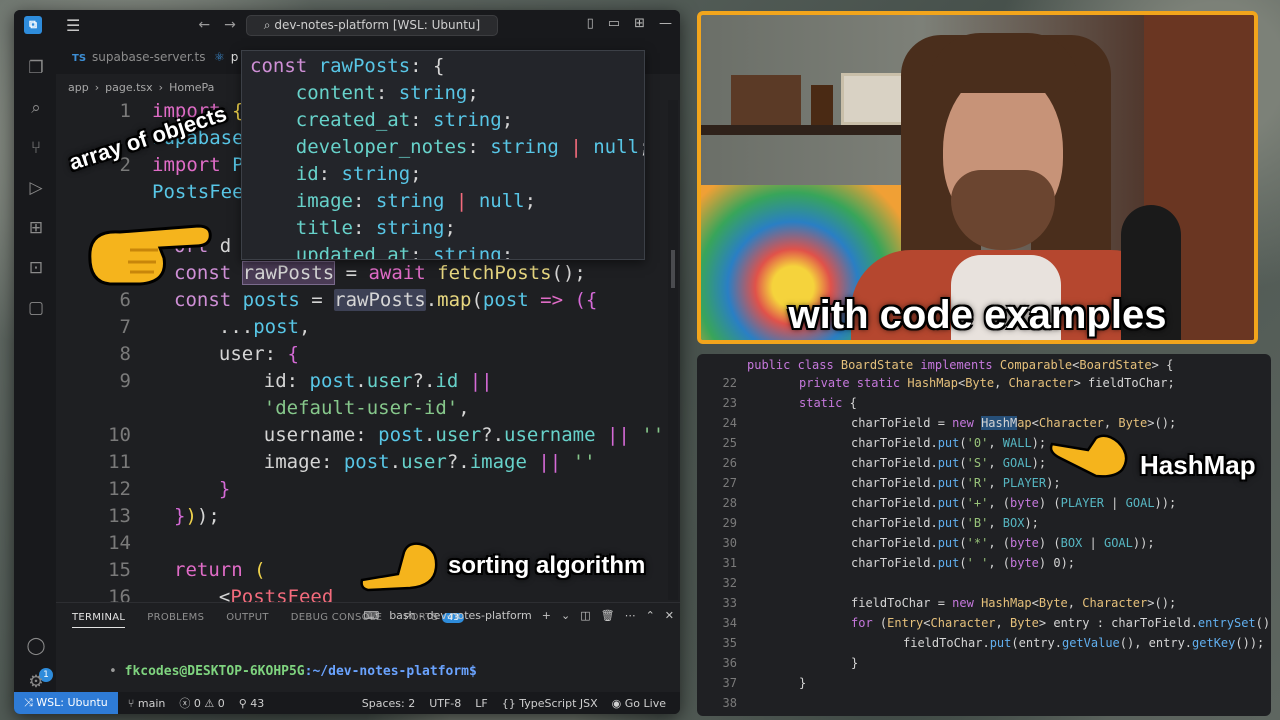 This screenshot has width=1280, height=720. What do you see at coordinates (669, 615) in the screenshot?
I see `close-icon: ✕` at bounding box center [669, 615].